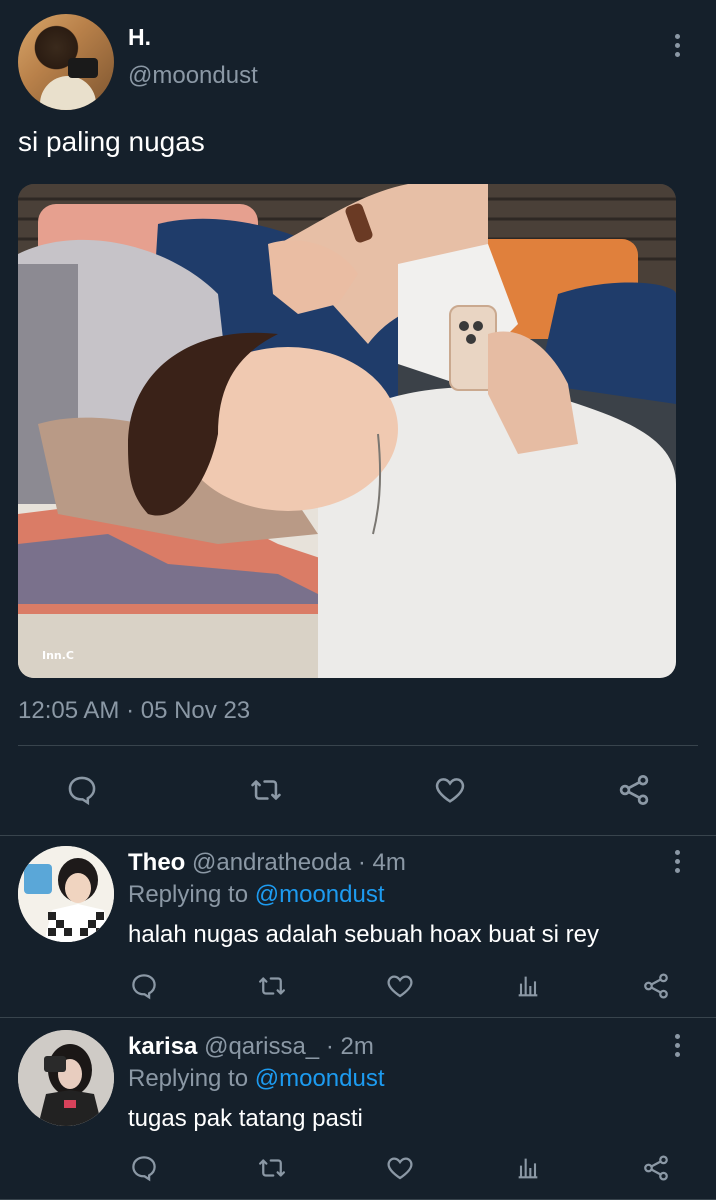  I want to click on reply-text: tugas pak tatang pasti, so click(245, 1118).